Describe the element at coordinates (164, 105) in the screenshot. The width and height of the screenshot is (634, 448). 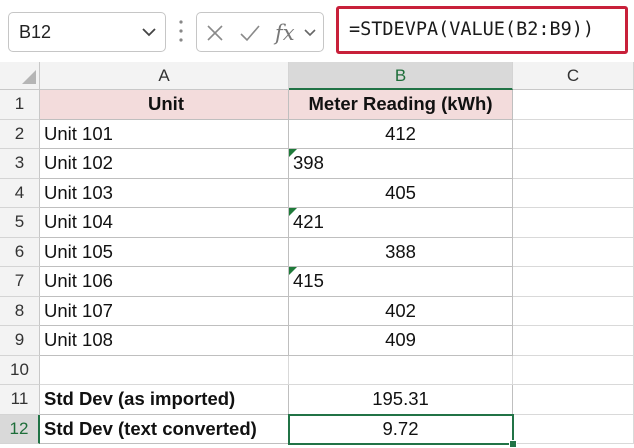
I see `cell-a1: Unit` at that location.